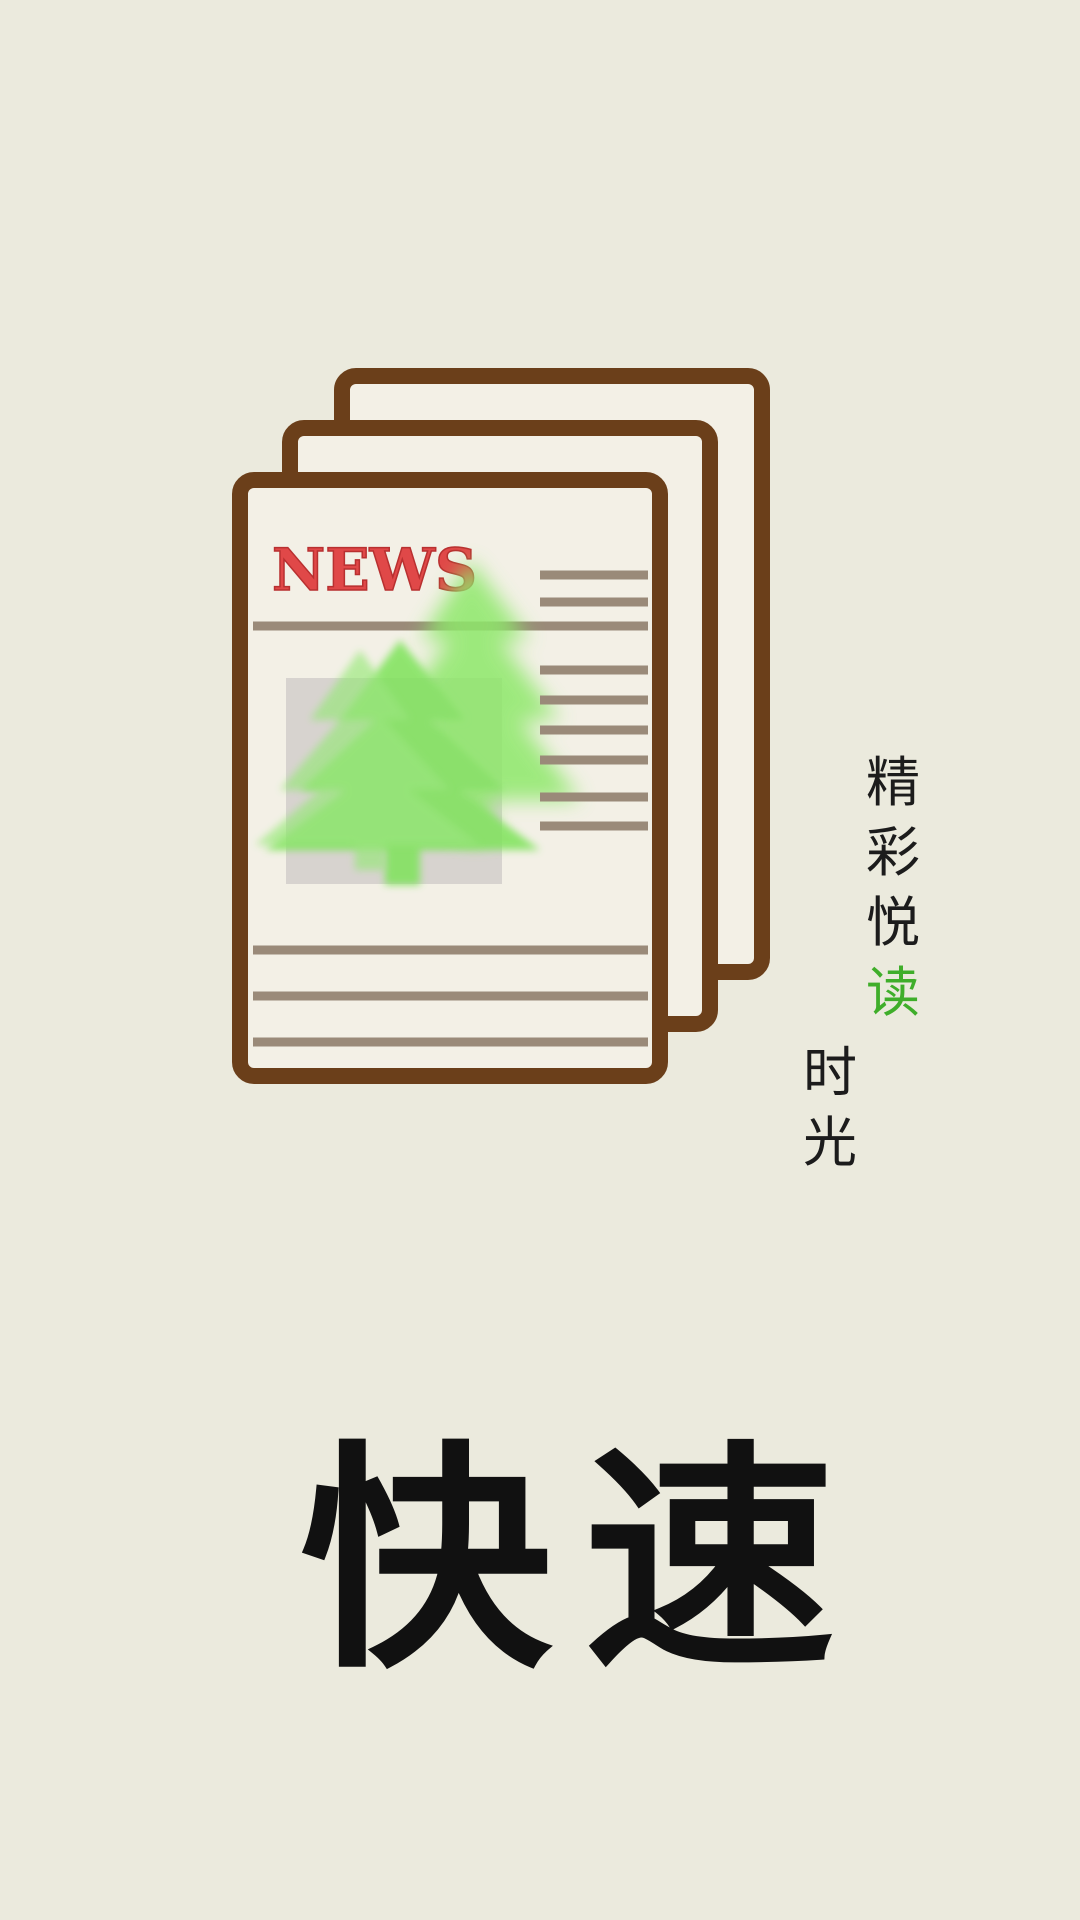 The image size is (1080, 1920). I want to click on tagline-char-2: 彩, so click(893, 852).